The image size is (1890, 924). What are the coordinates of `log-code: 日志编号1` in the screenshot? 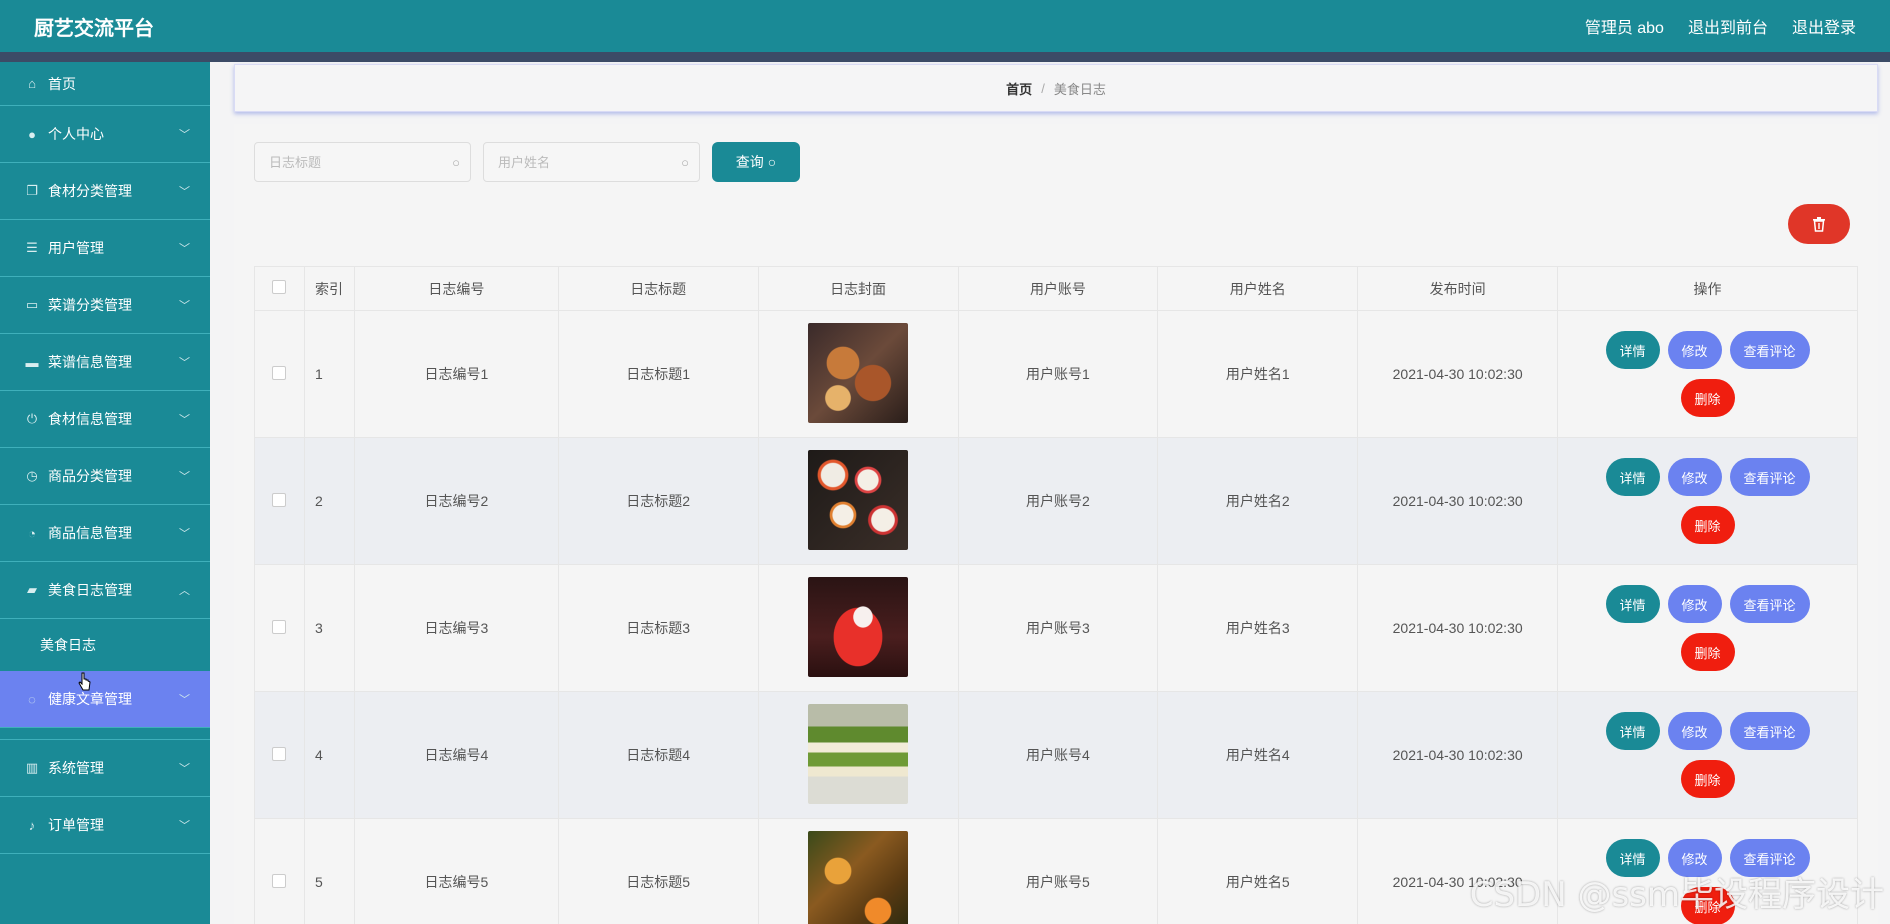 It's located at (456, 374).